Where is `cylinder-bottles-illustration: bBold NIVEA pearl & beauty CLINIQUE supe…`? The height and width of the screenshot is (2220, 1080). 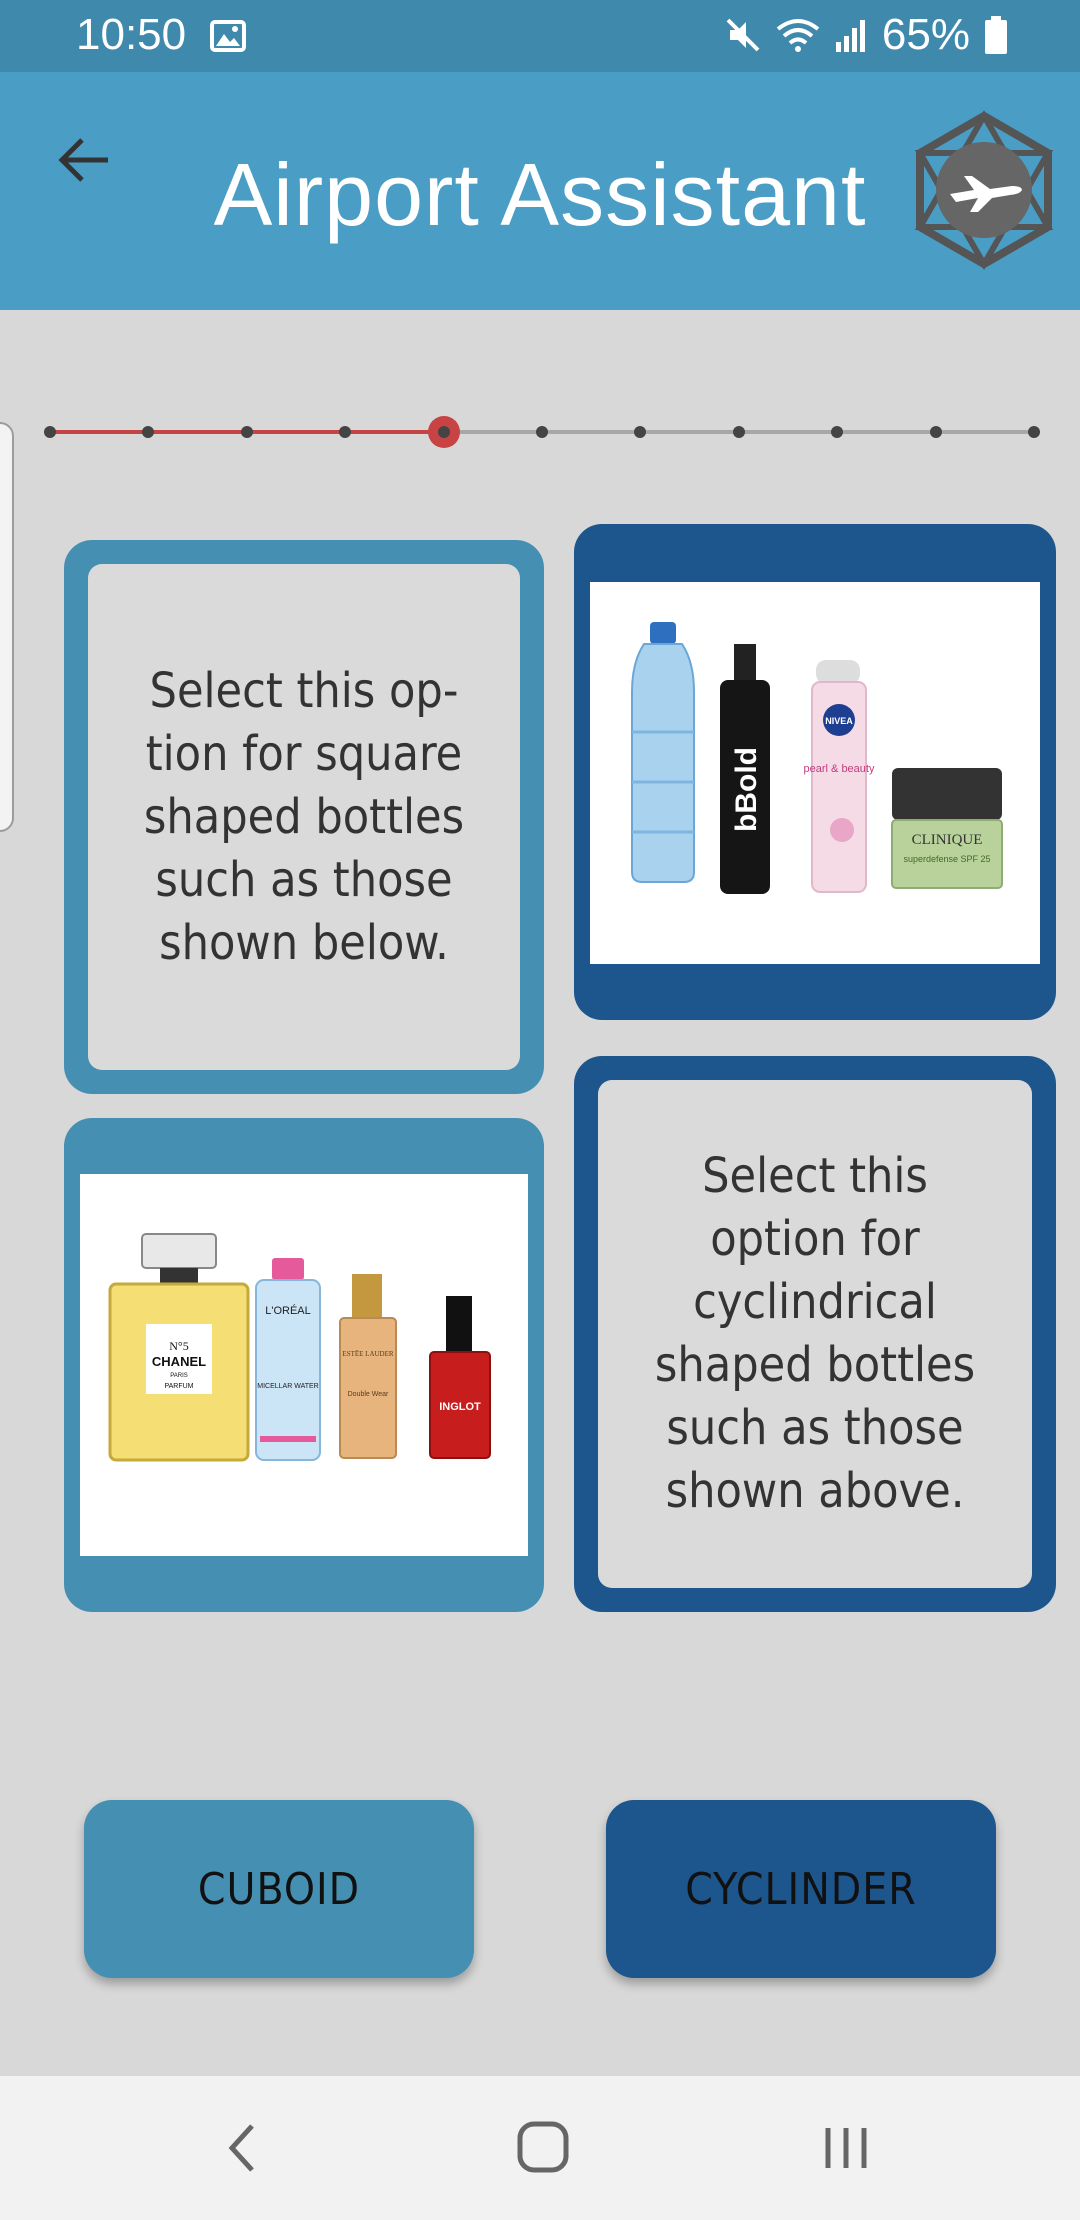 cylinder-bottles-illustration: bBold NIVEA pearl & beauty CLINIQUE supe… is located at coordinates (817, 758).